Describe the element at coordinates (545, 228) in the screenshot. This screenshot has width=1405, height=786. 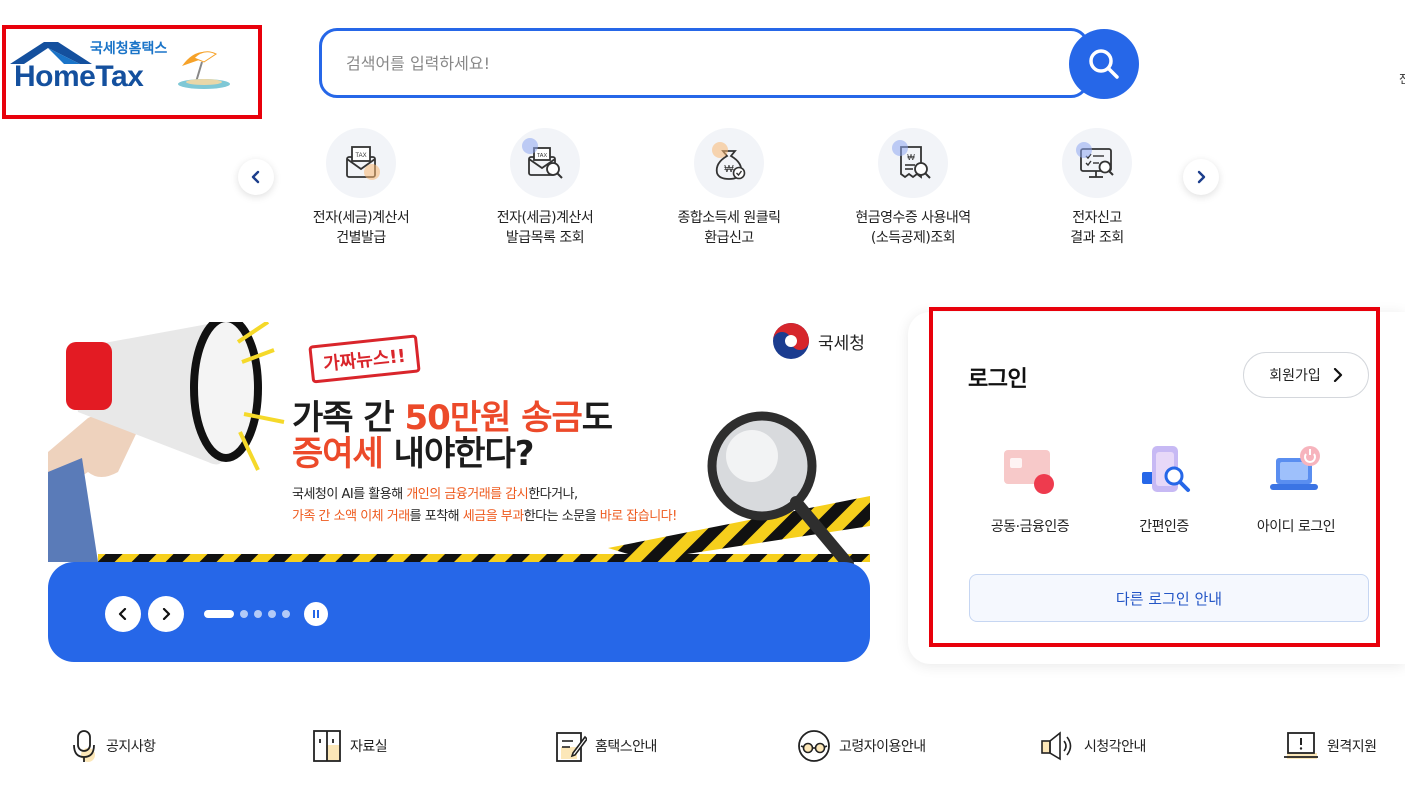
I see `quick-menu-label: 전자(세금)계산서 발급목록 조회` at that location.